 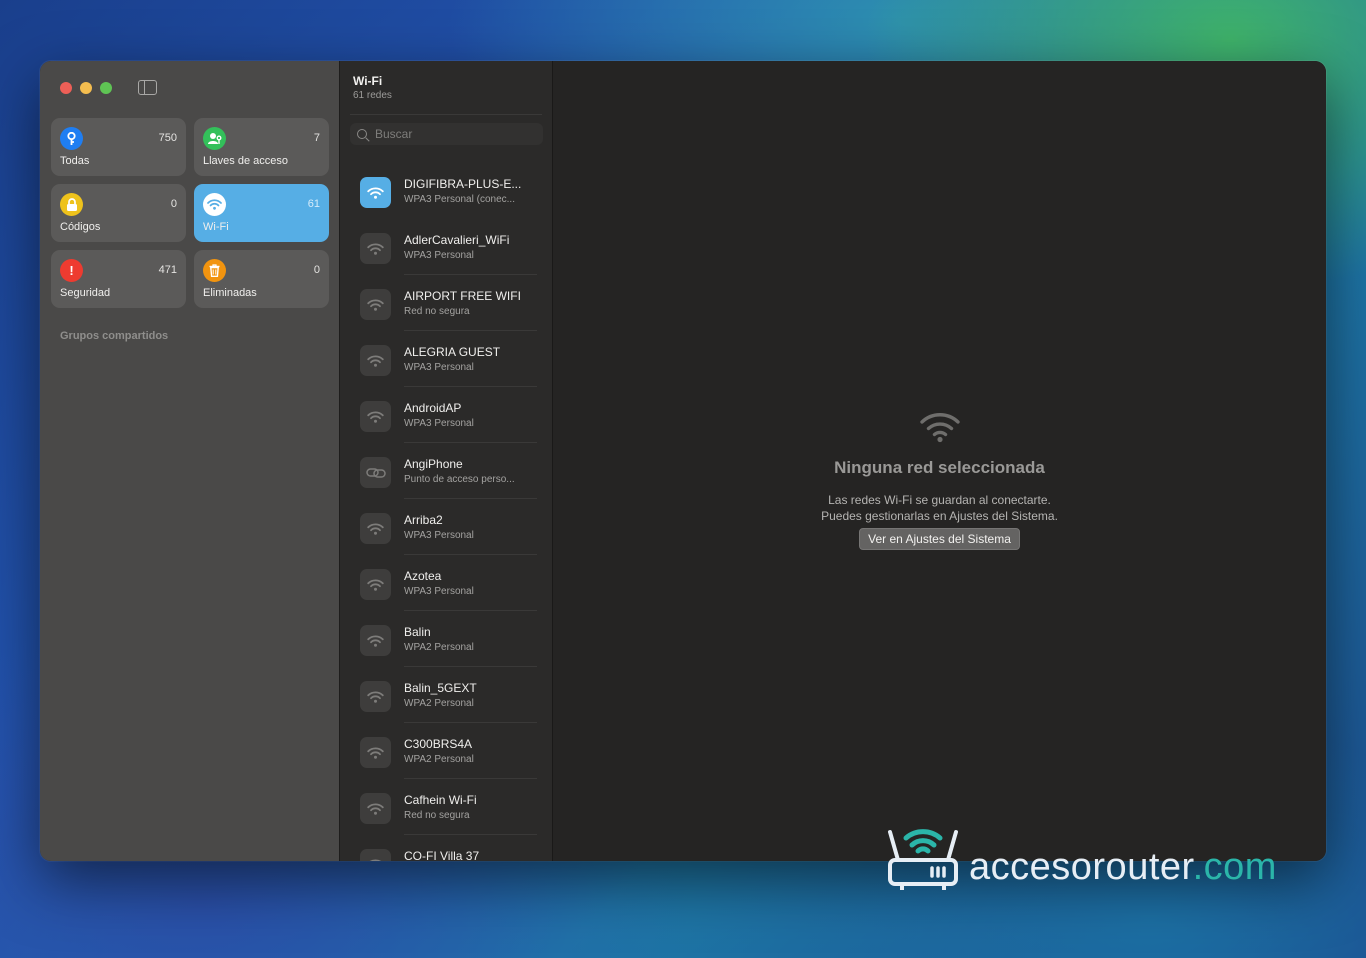 What do you see at coordinates (71, 204) in the screenshot?
I see `lock-code-icon` at bounding box center [71, 204].